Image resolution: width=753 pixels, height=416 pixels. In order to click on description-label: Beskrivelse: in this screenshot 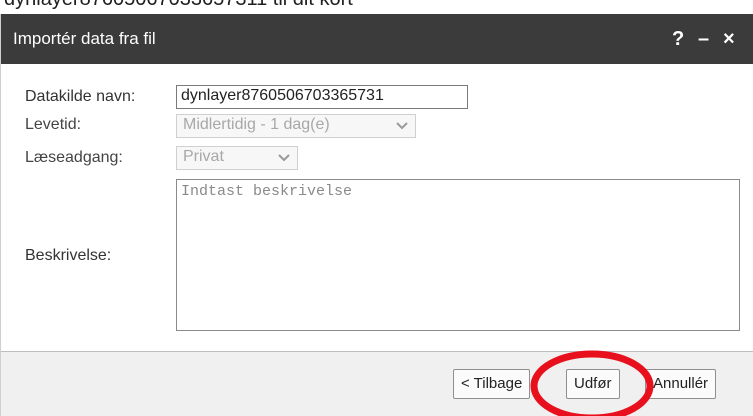, I will do `click(68, 255)`.